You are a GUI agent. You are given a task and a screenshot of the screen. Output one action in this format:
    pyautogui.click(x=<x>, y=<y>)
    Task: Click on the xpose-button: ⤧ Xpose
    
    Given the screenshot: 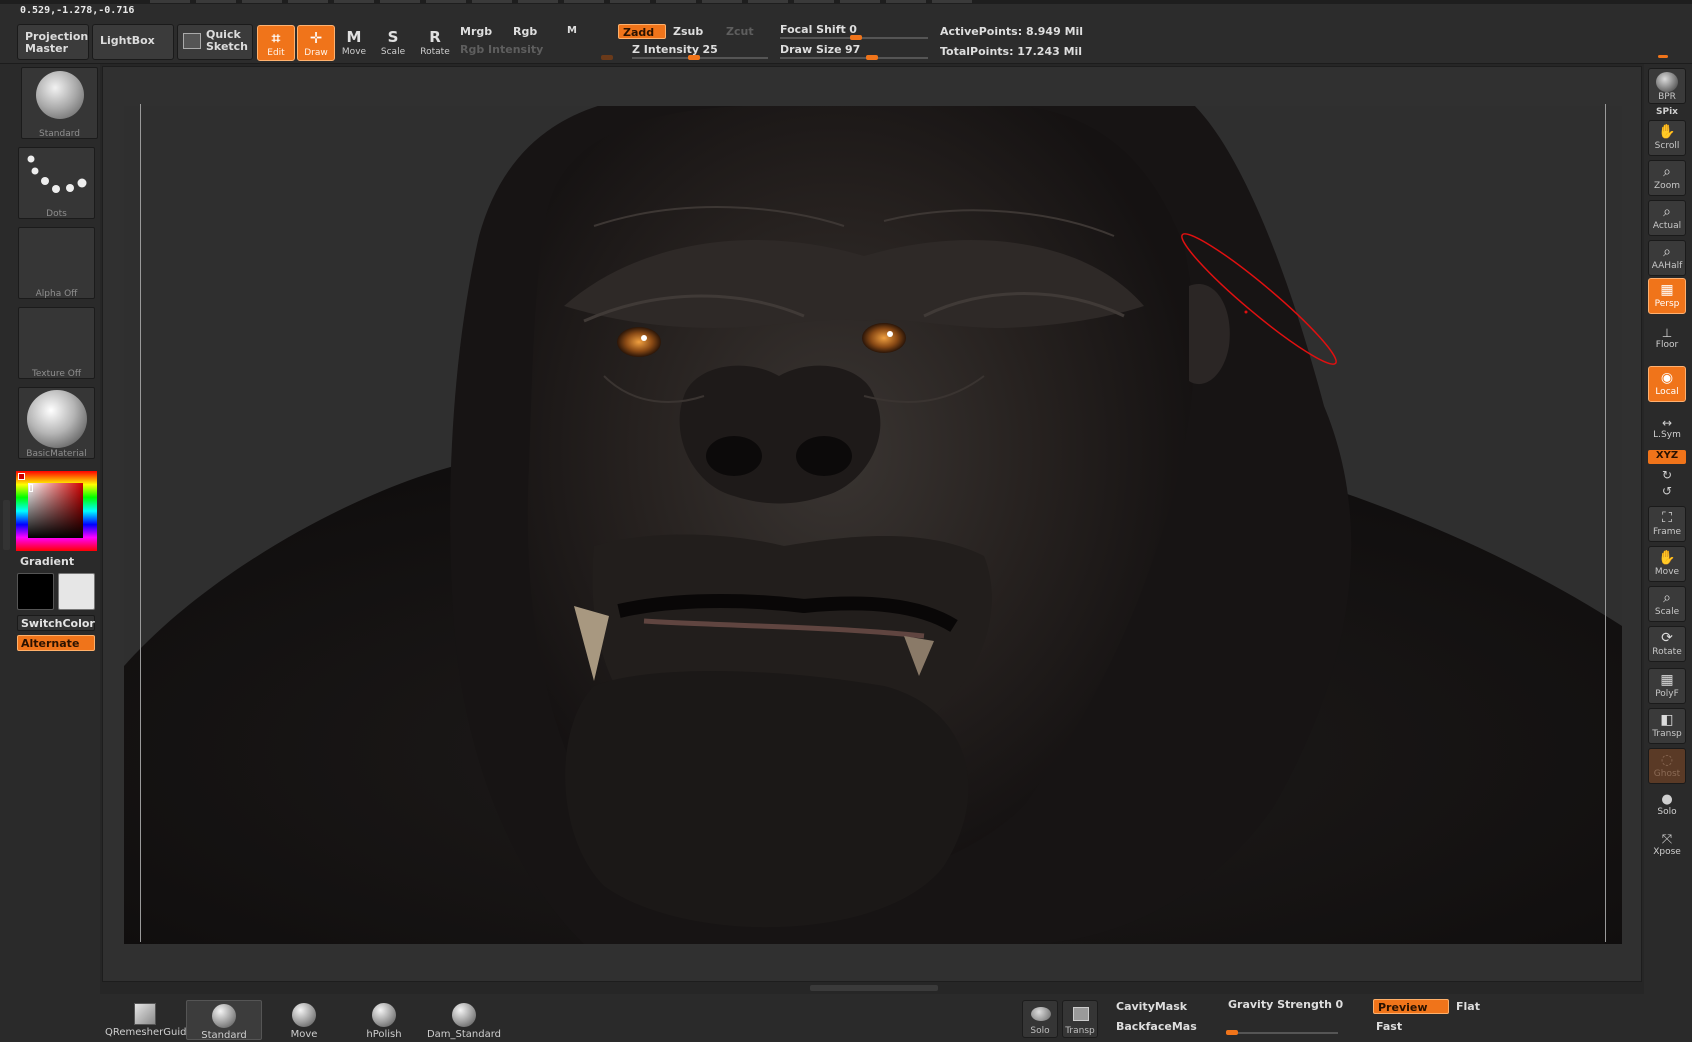 What is the action you would take?
    pyautogui.click(x=1667, y=844)
    